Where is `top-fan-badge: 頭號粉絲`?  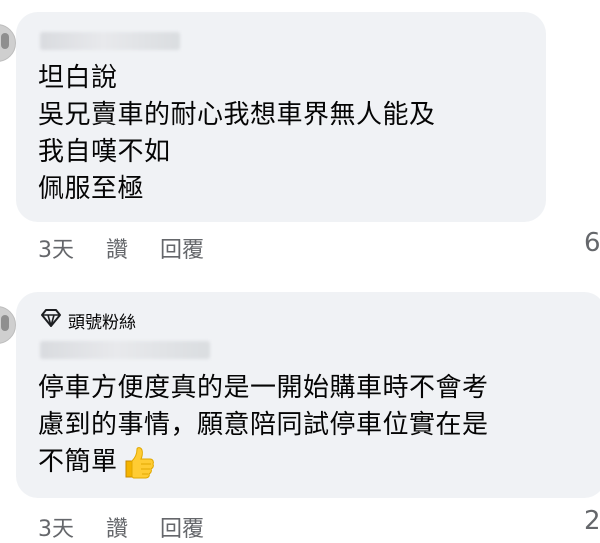
top-fan-badge: 頭號粉絲 is located at coordinates (88, 320).